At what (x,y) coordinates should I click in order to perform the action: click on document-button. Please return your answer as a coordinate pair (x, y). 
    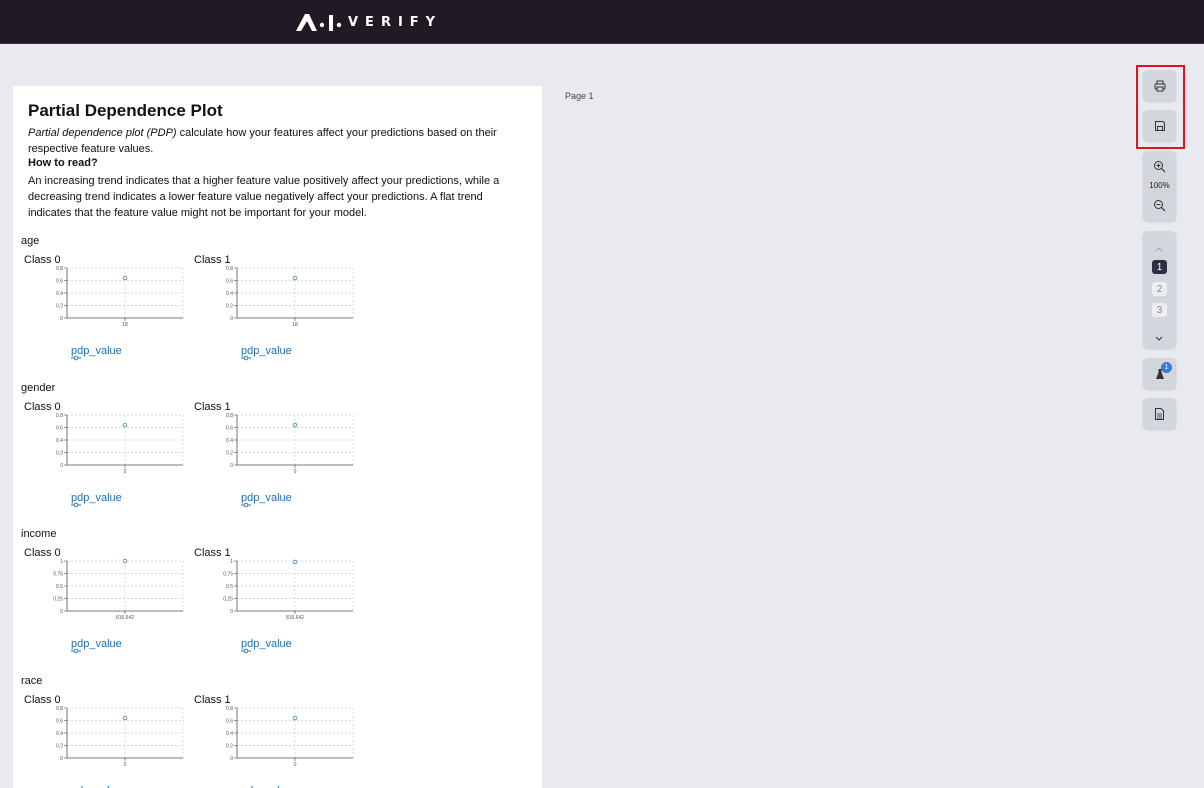
    Looking at the image, I should click on (1159, 413).